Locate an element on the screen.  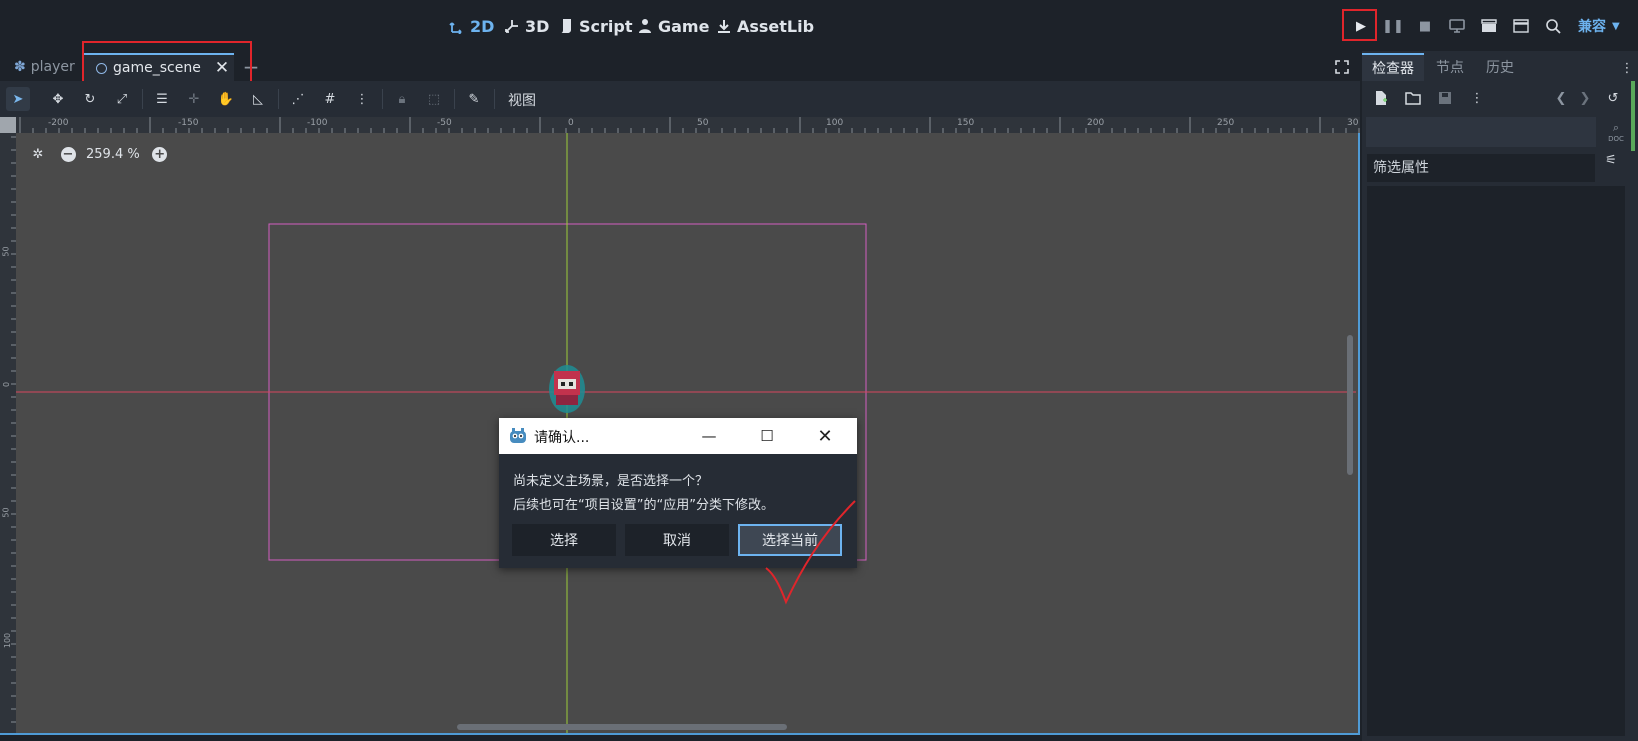
new-resource-button is located at coordinates (1381, 98).